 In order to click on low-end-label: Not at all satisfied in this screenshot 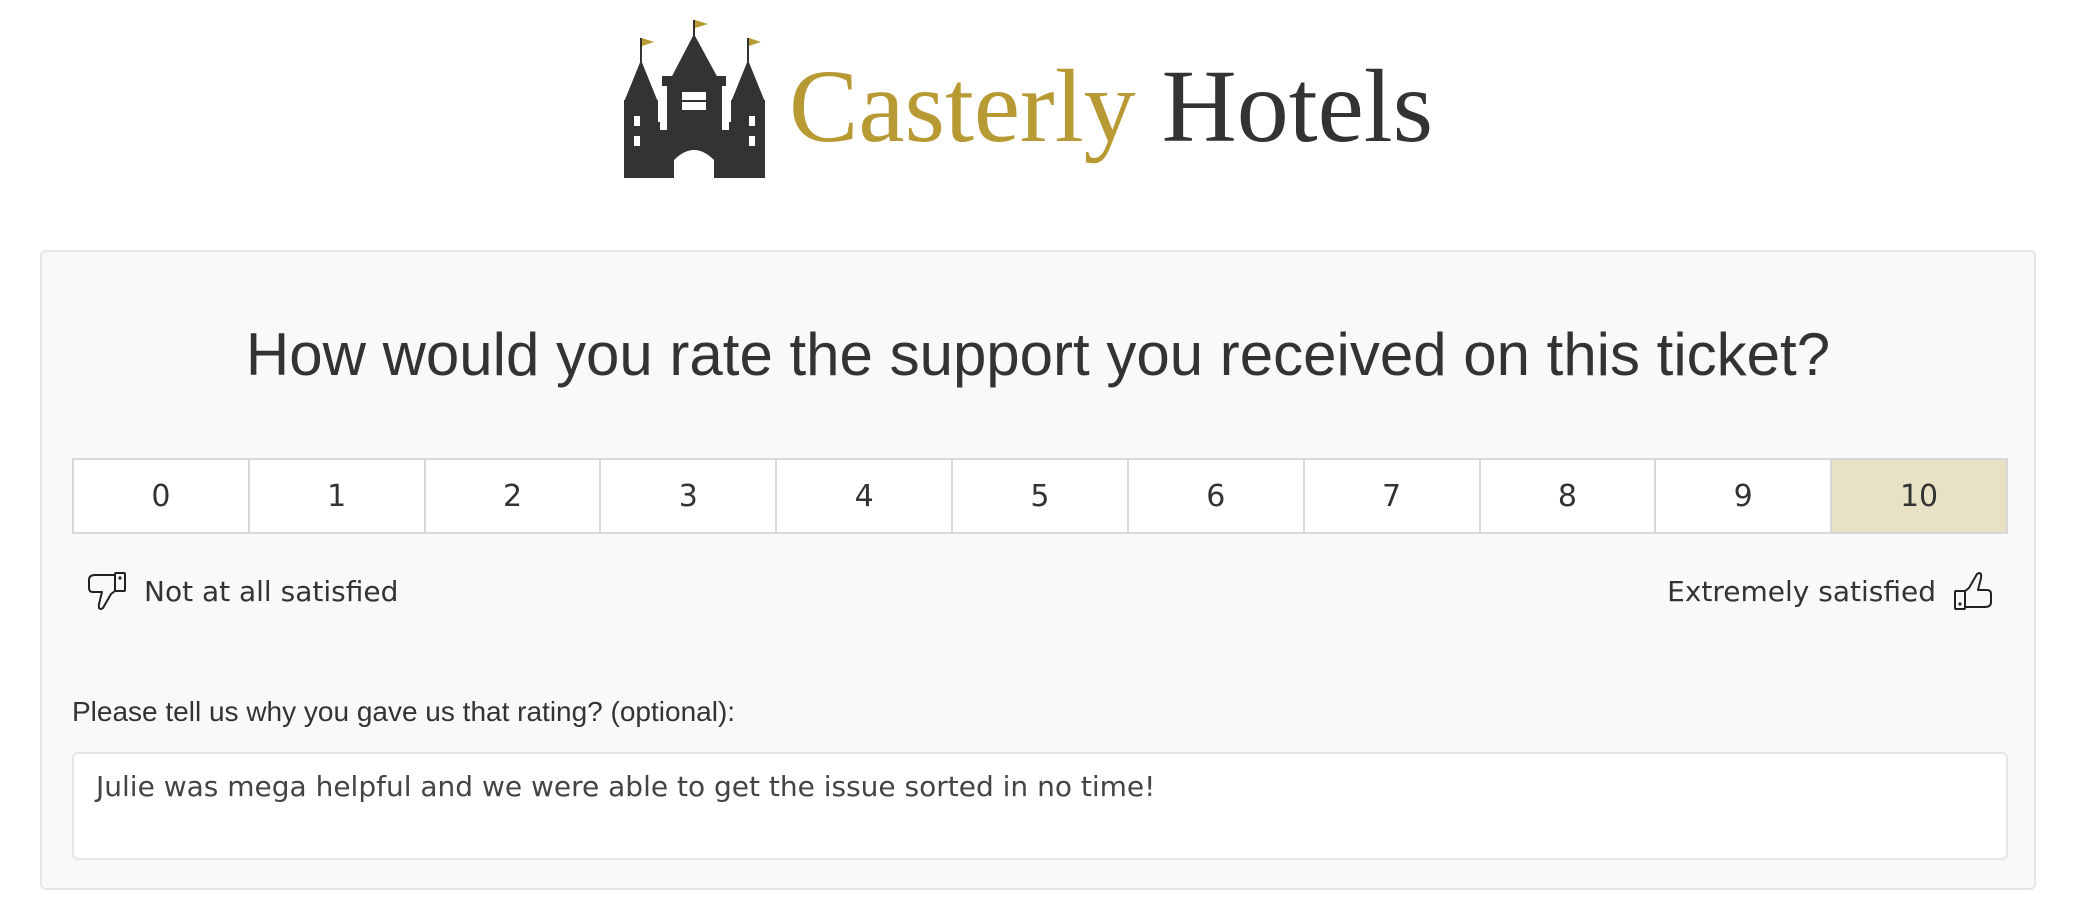, I will do `click(242, 591)`.